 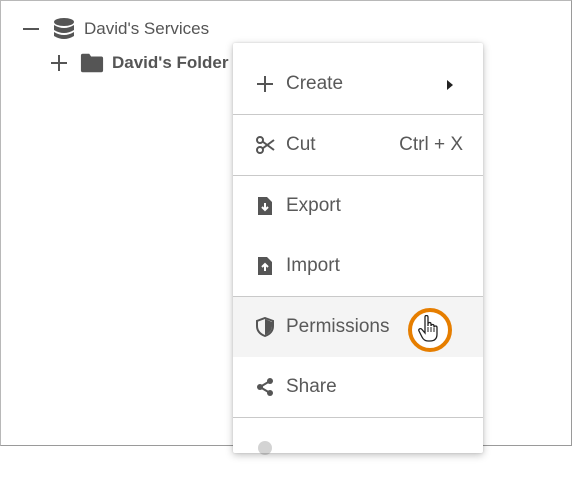 I want to click on menu-item-export: Export, so click(x=358, y=206).